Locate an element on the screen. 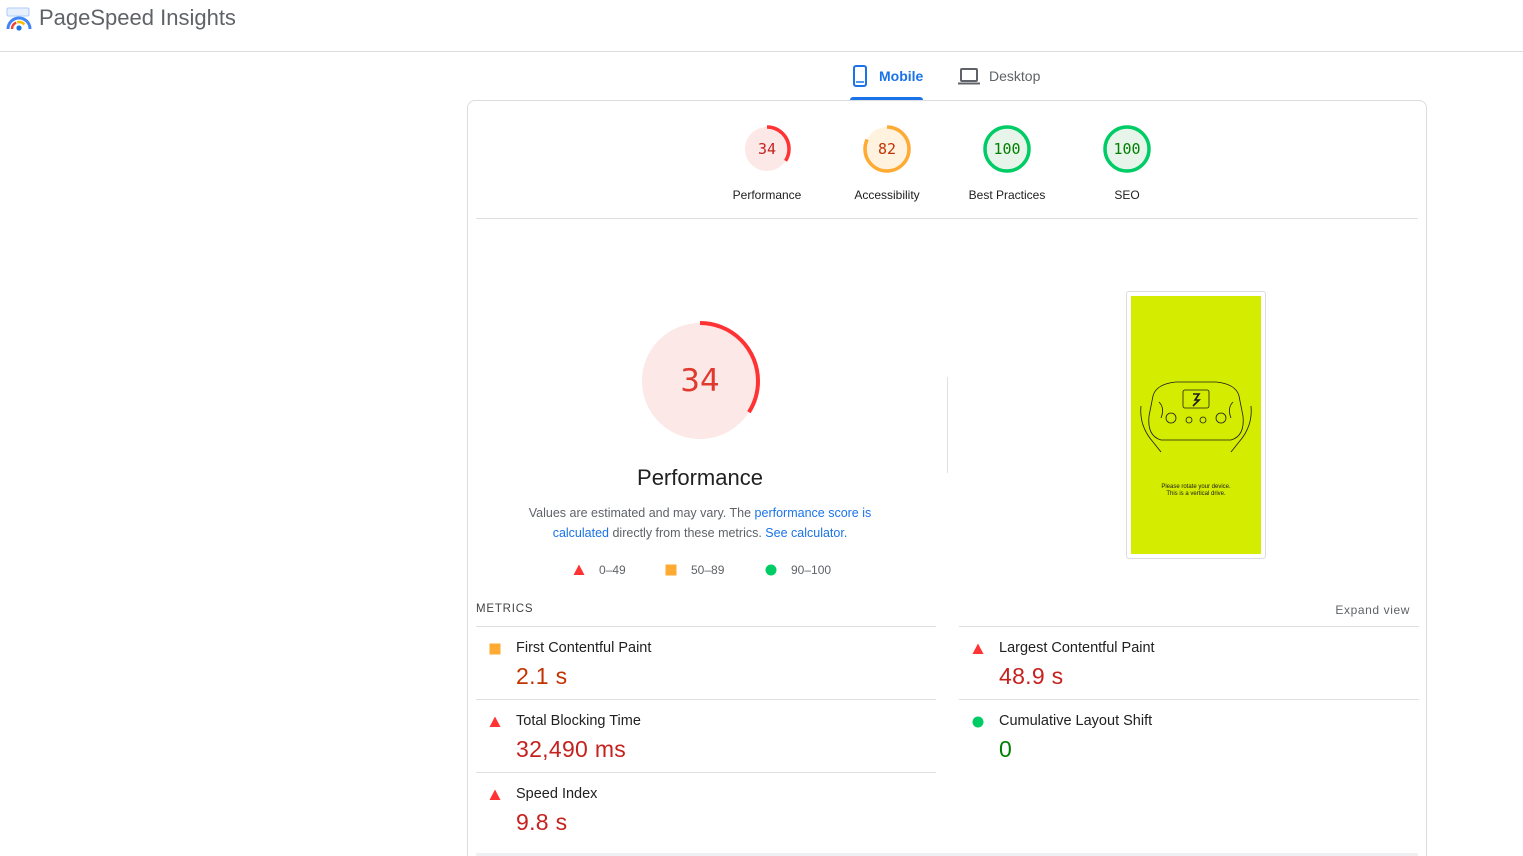 Image resolution: width=1523 pixels, height=856 pixels. gauge-score: 82 is located at coordinates (887, 149).